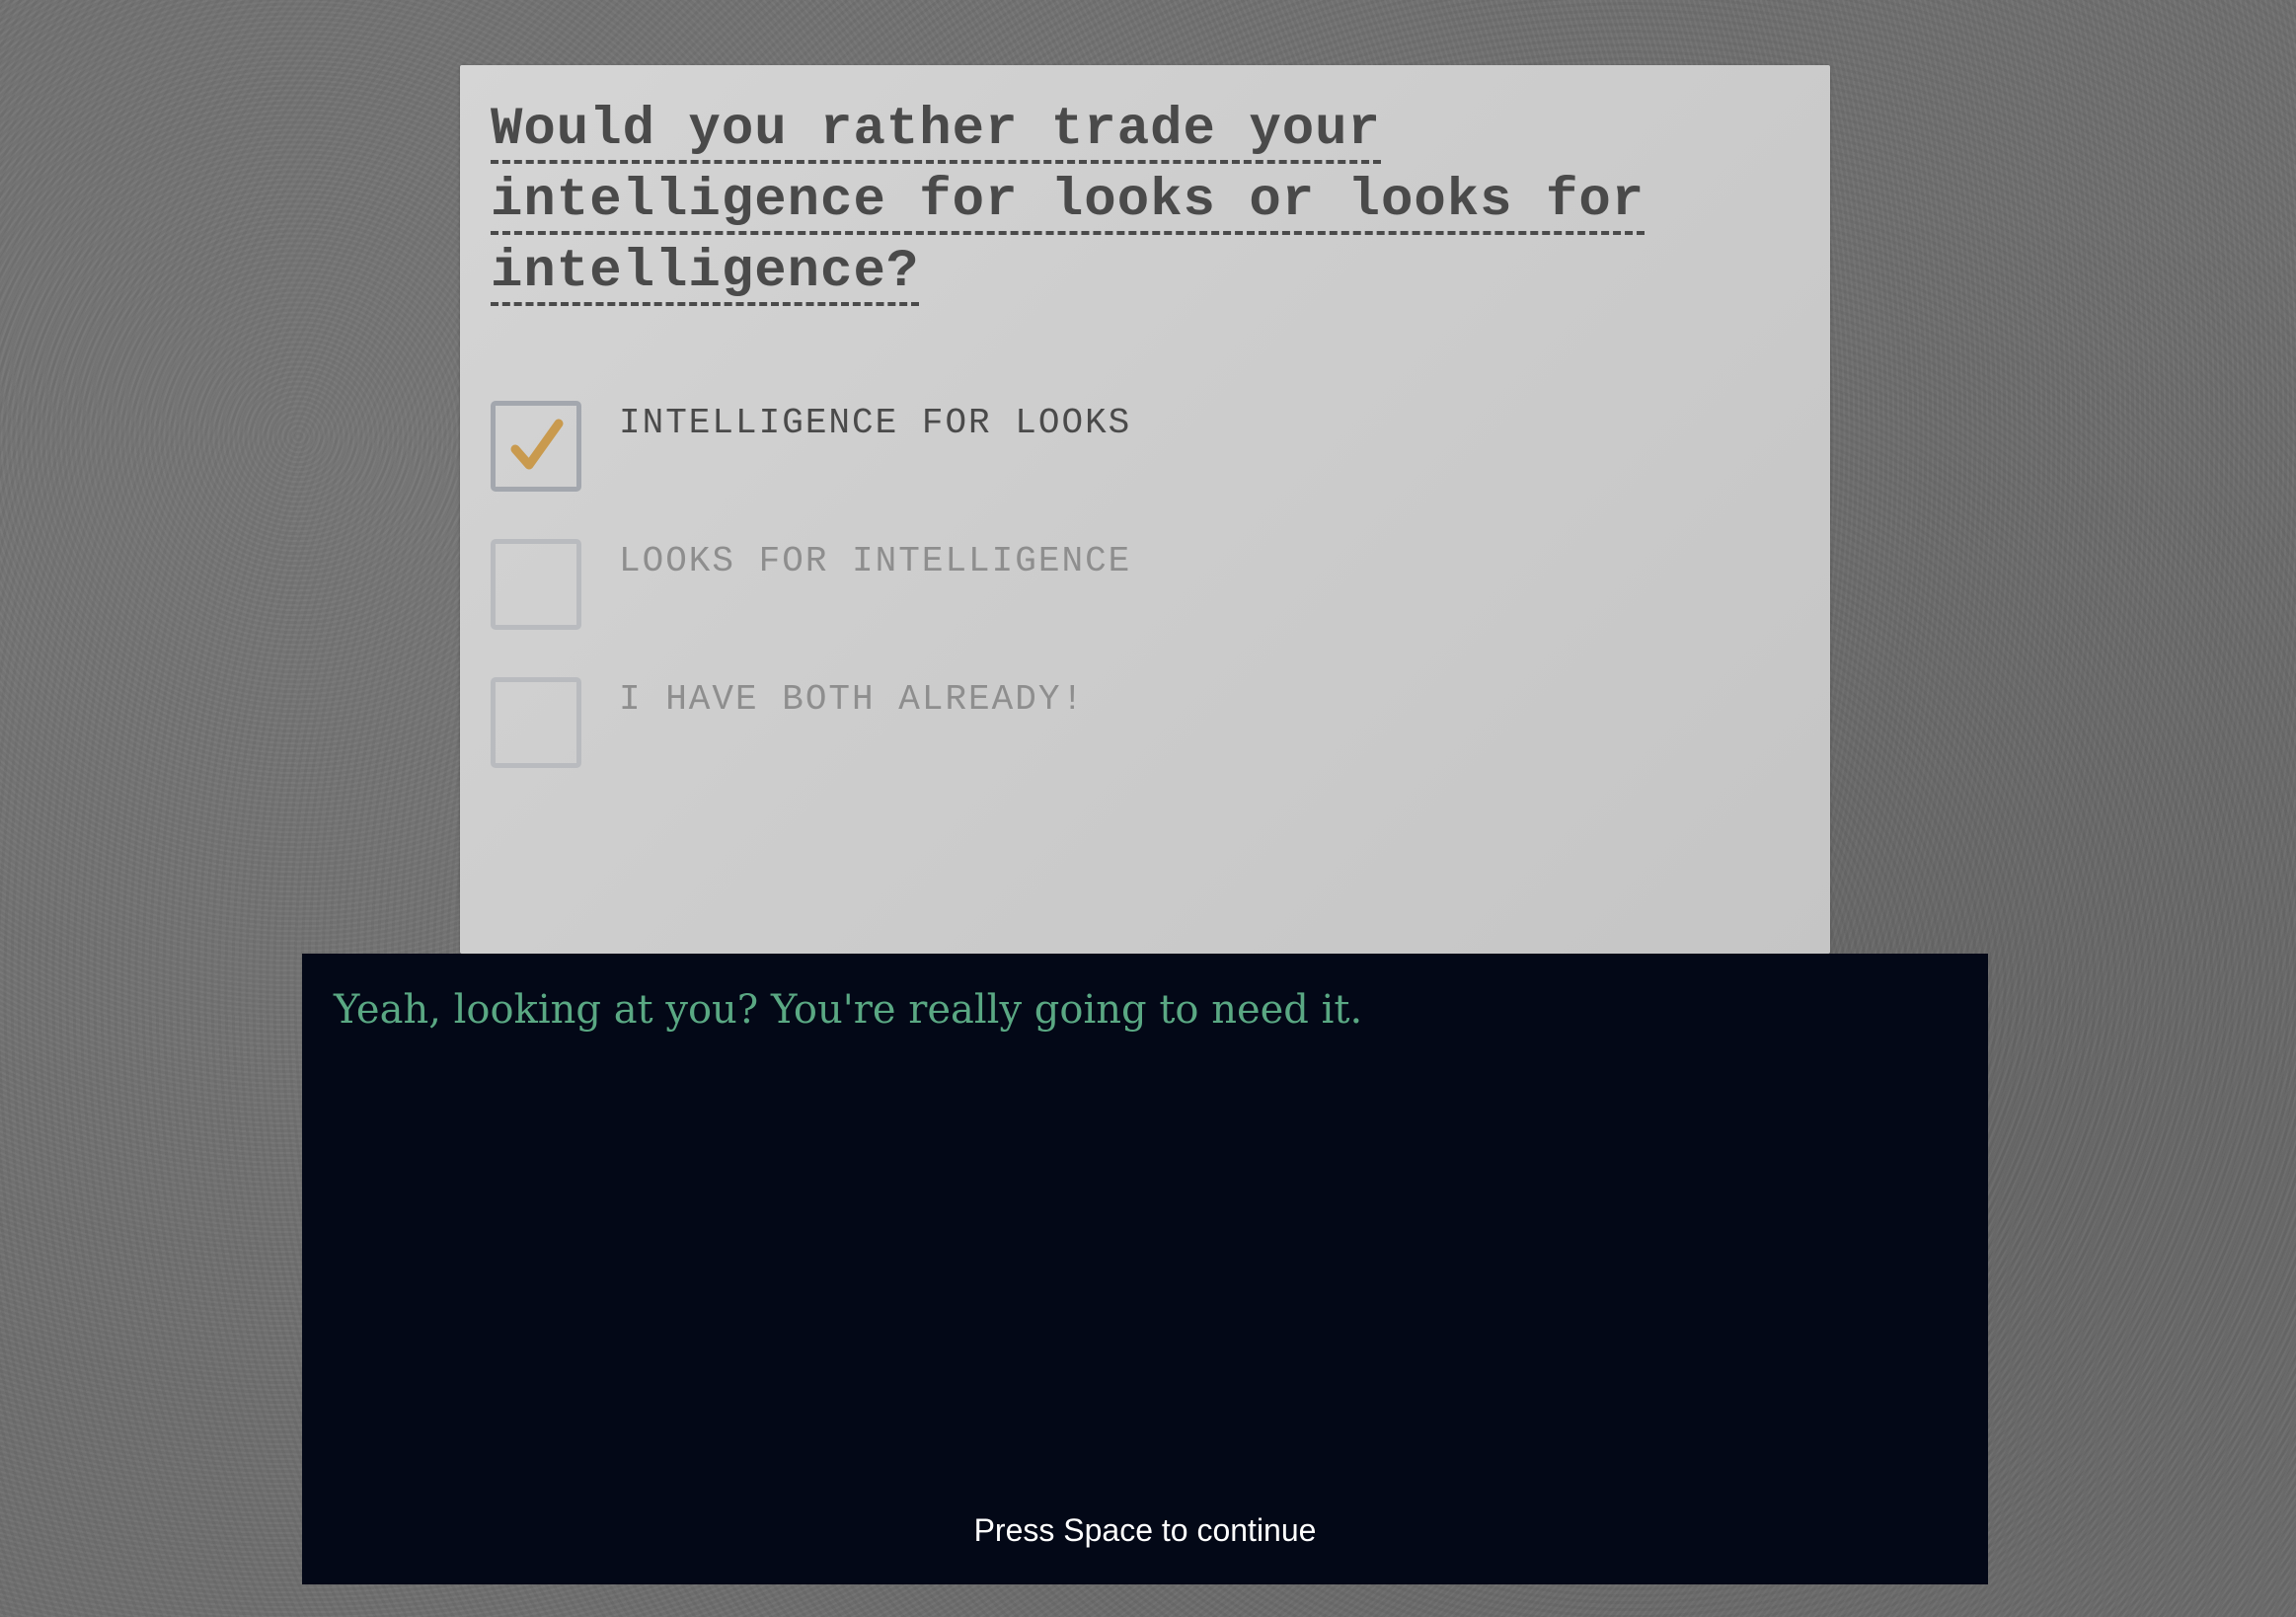 The height and width of the screenshot is (1617, 2296). I want to click on question-line-3: intelligence?, so click(705, 274).